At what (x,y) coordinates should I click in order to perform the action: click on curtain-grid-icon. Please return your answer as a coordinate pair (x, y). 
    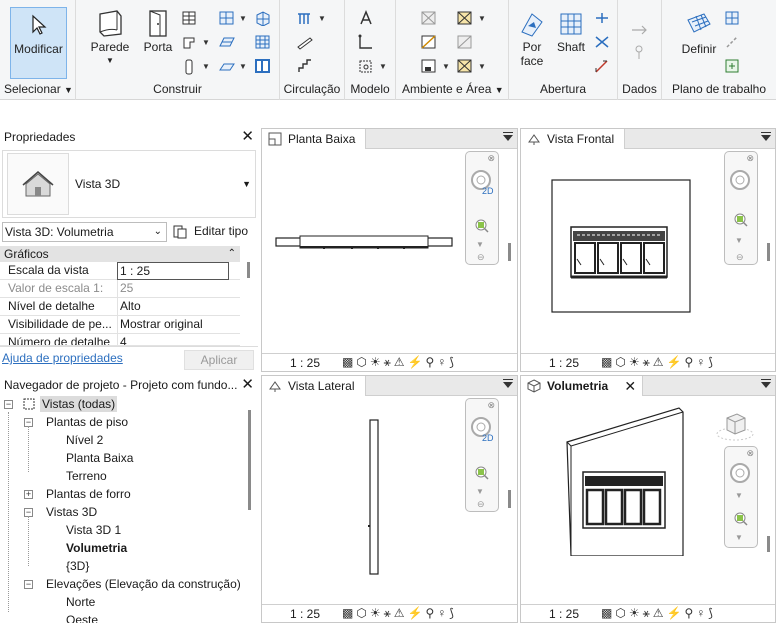
    Looking at the image, I should click on (264, 43).